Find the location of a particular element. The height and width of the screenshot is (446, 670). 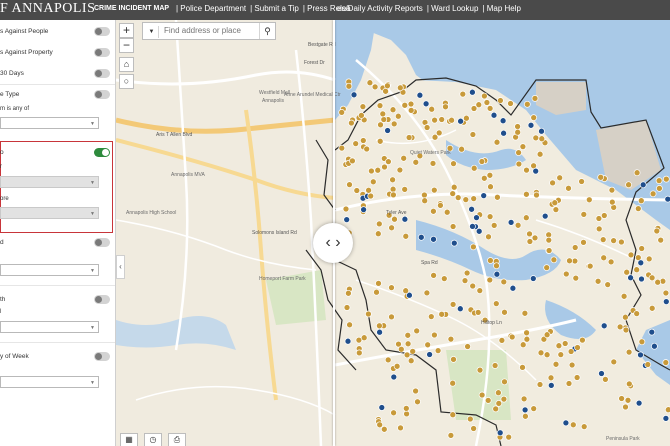

nav-map-help: | Map Help is located at coordinates (501, 8).